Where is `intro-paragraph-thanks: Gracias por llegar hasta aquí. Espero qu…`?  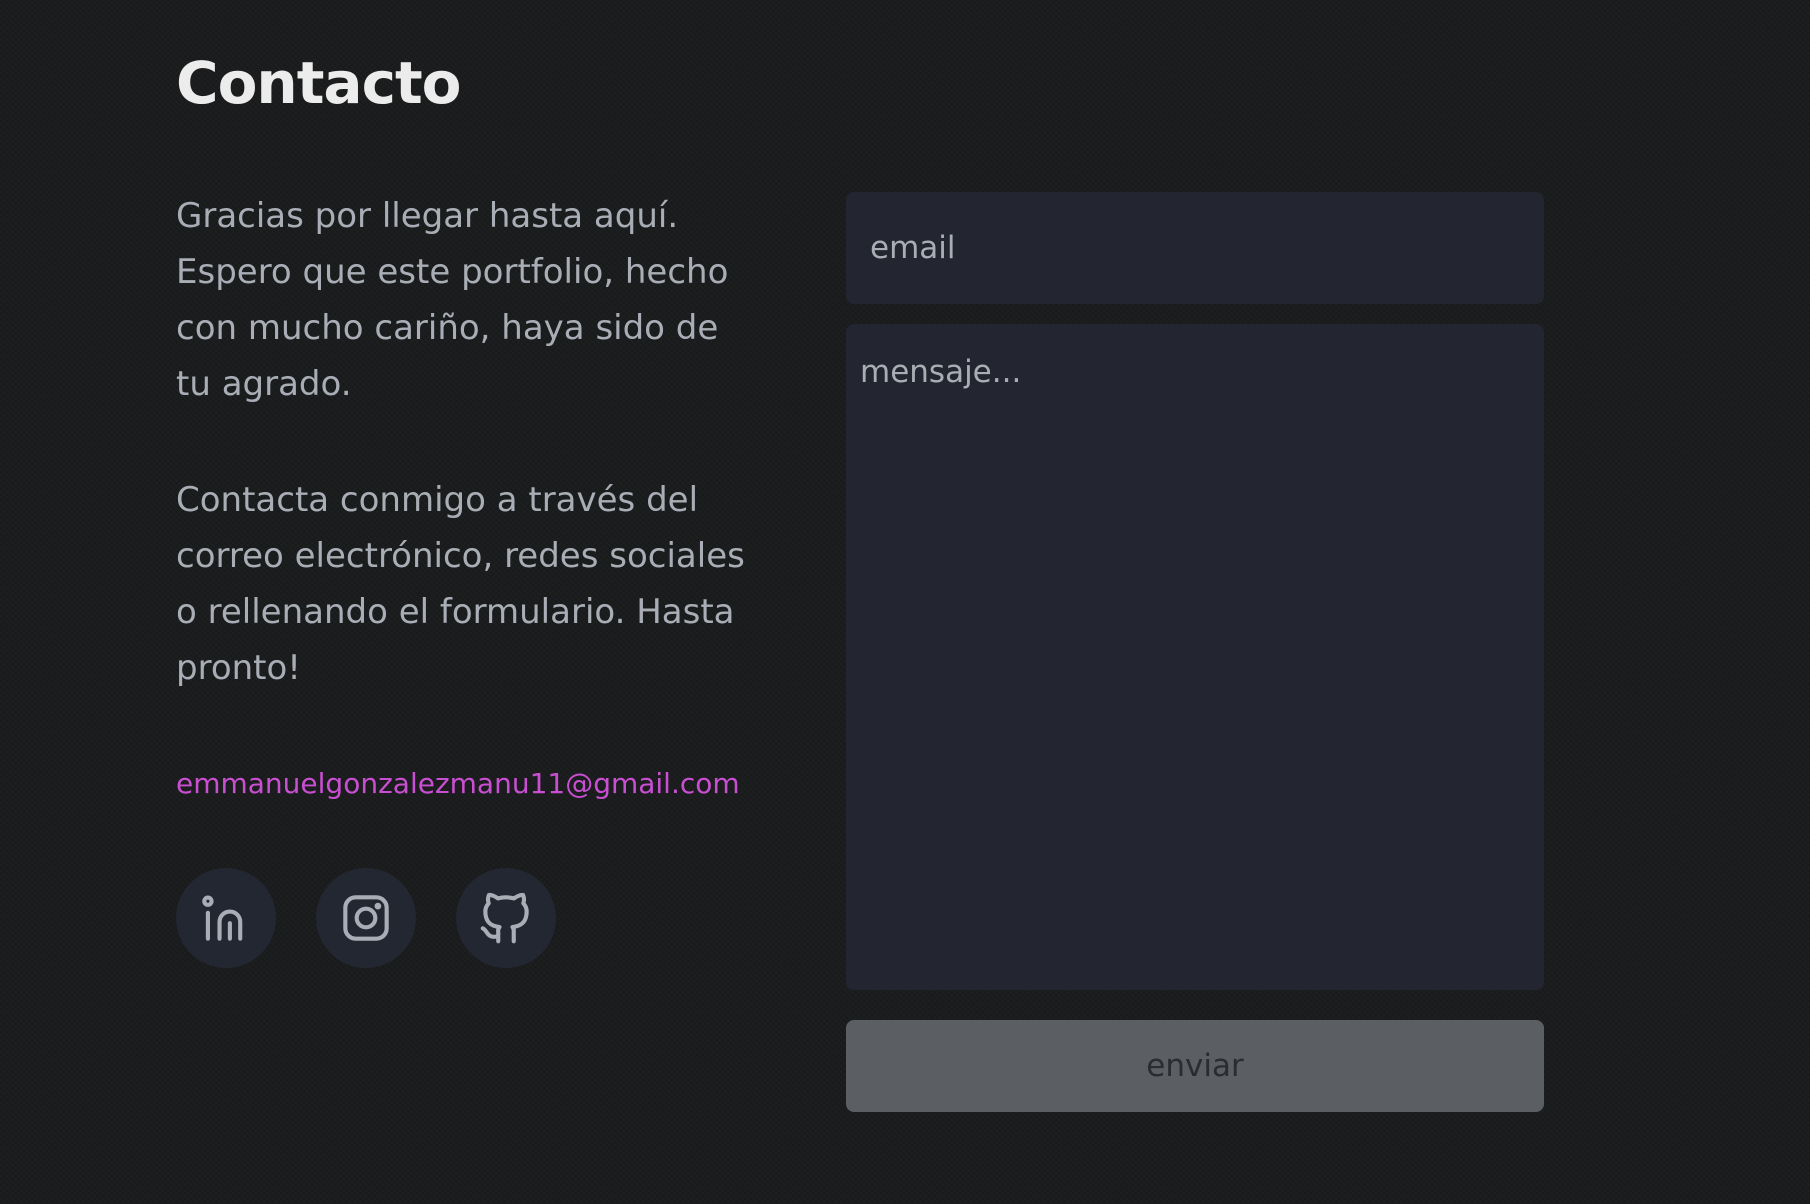
intro-paragraph-thanks: Gracias por llegar hasta aquí. Espero qu… is located at coordinates (452, 300).